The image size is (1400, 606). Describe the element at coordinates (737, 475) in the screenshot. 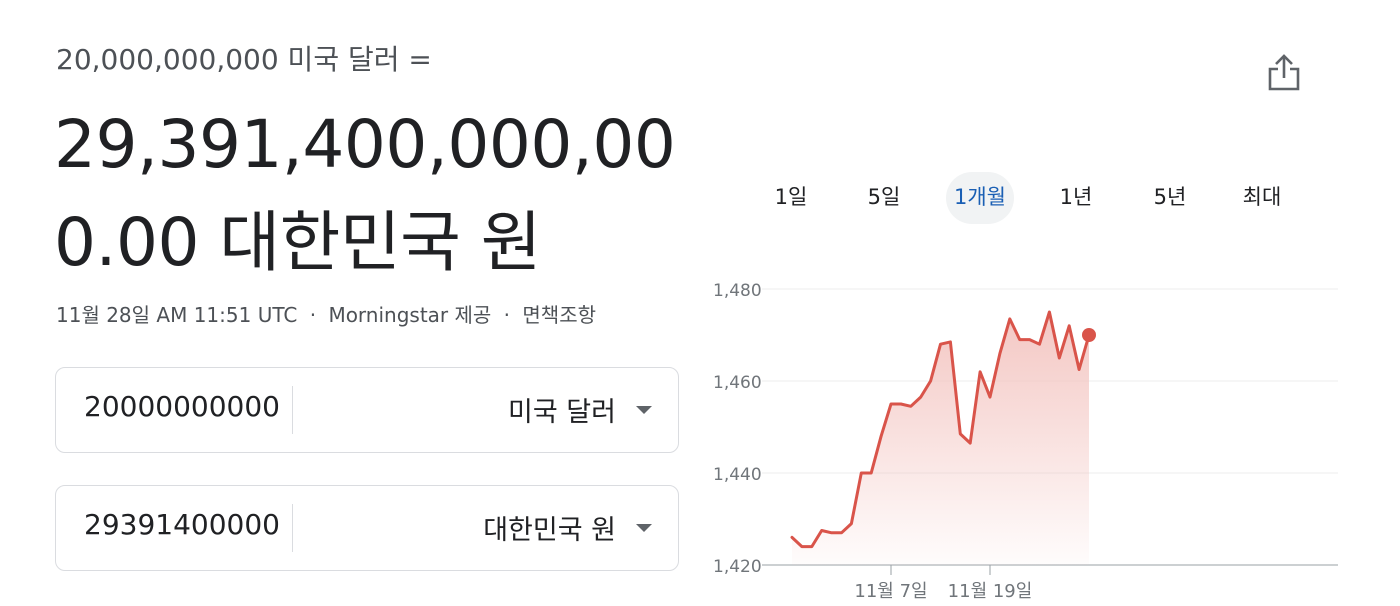

I see `y-tick-label: 1,440` at that location.